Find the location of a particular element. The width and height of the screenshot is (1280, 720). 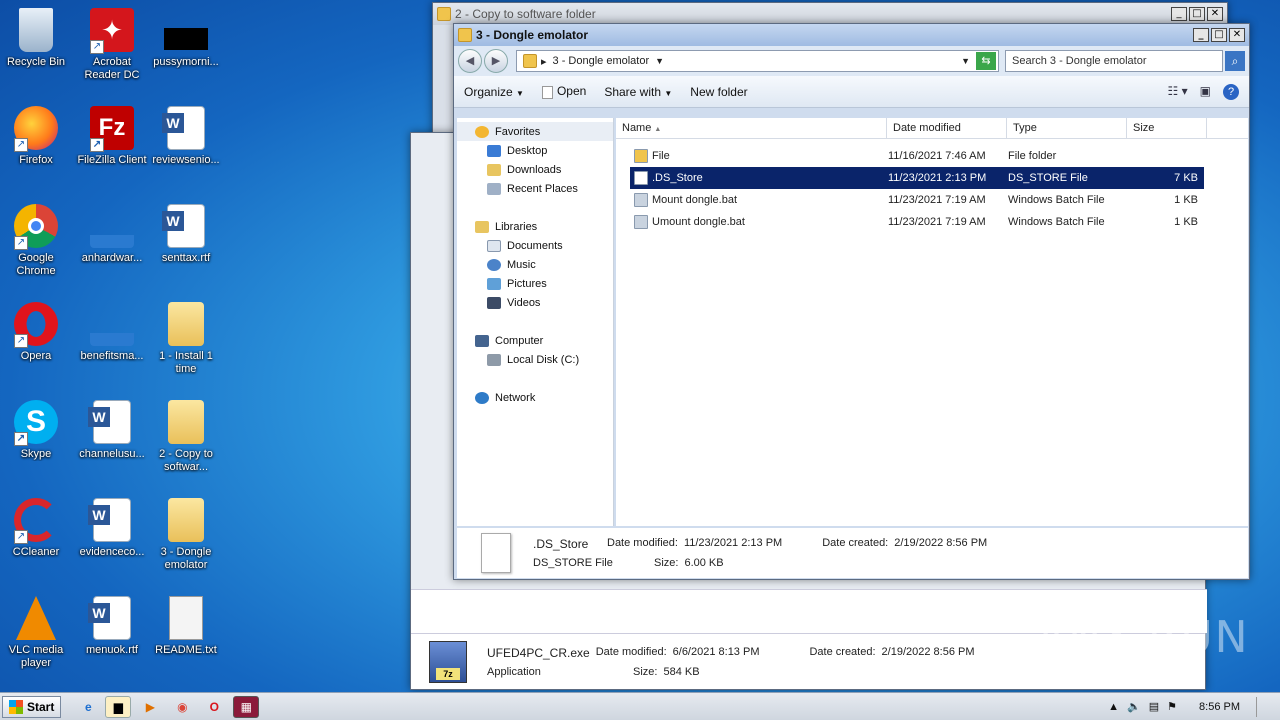

file-name: File is located at coordinates (661, 155).